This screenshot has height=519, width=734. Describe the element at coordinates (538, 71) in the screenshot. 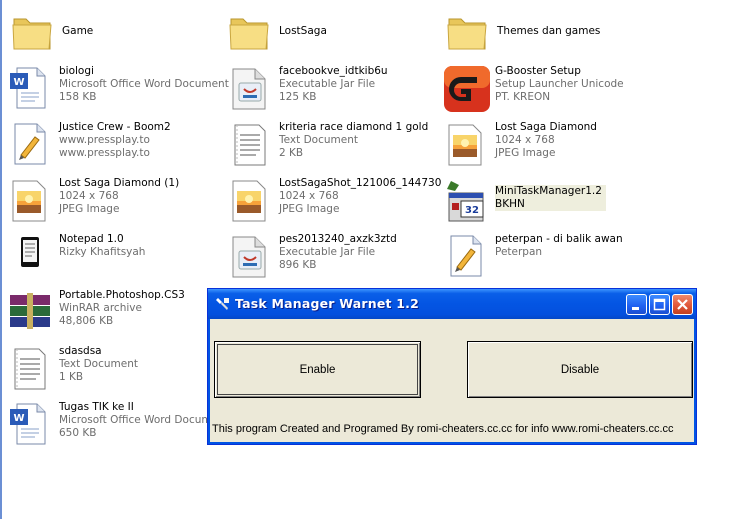

I see `file-name: G-Booster Setup` at that location.